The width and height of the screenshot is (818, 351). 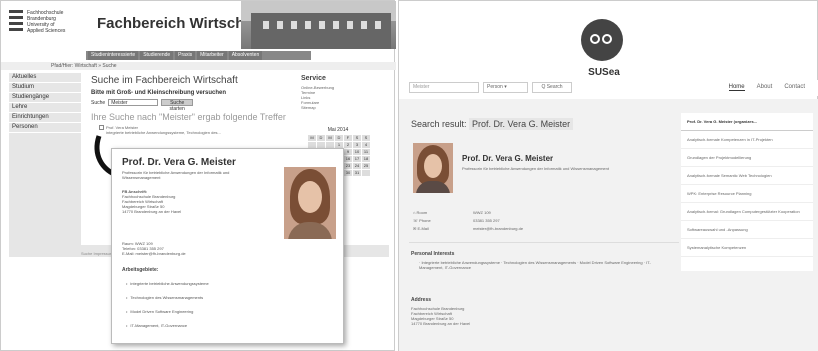 I want to click on logo-mark-icon, so click(x=16, y=22).